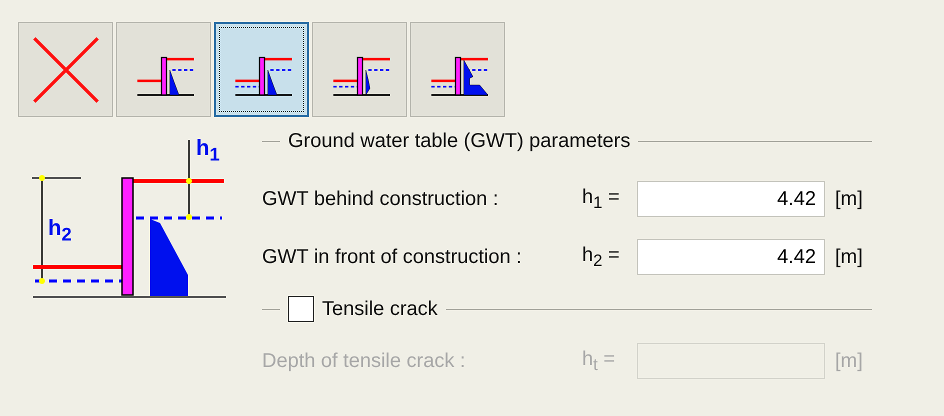 This screenshot has width=944, height=416. I want to click on field-symbol: h$_{2}$ =, so click(601, 257).